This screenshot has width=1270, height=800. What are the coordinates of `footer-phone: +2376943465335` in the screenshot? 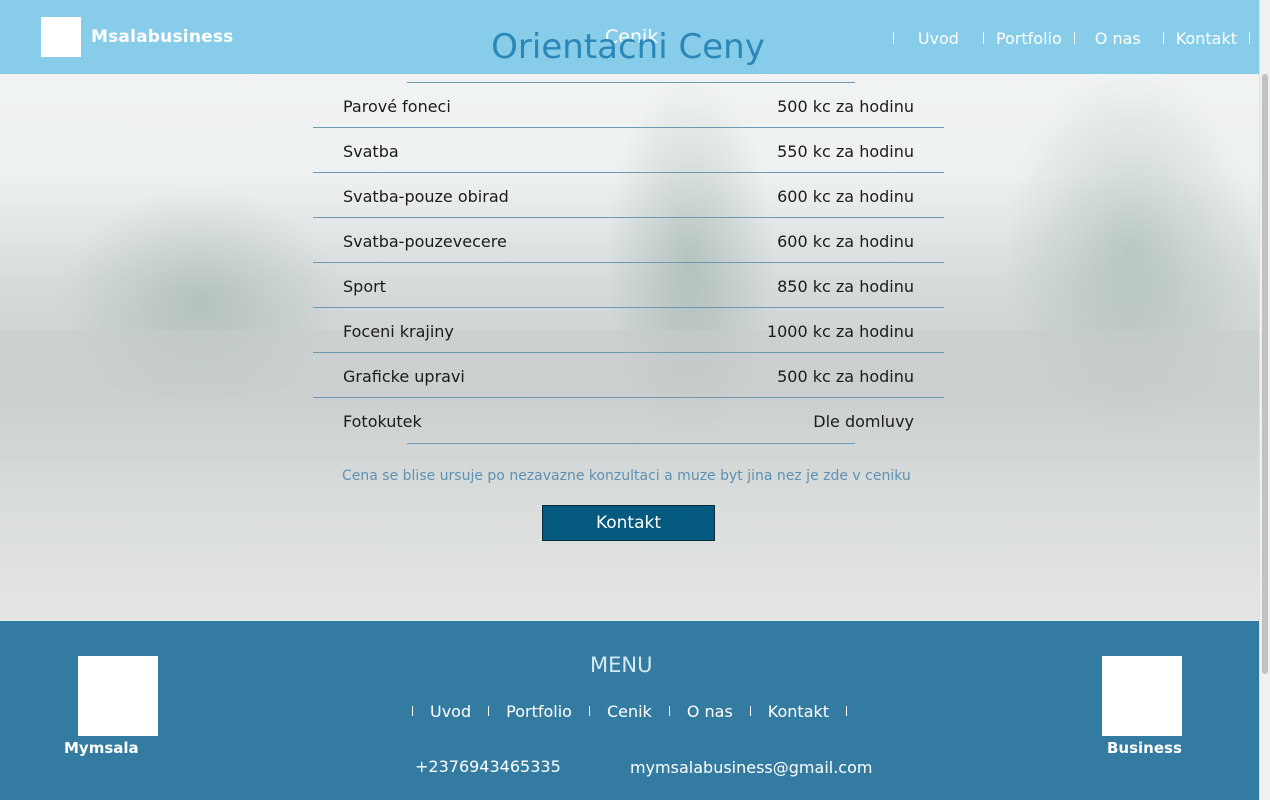 It's located at (488, 766).